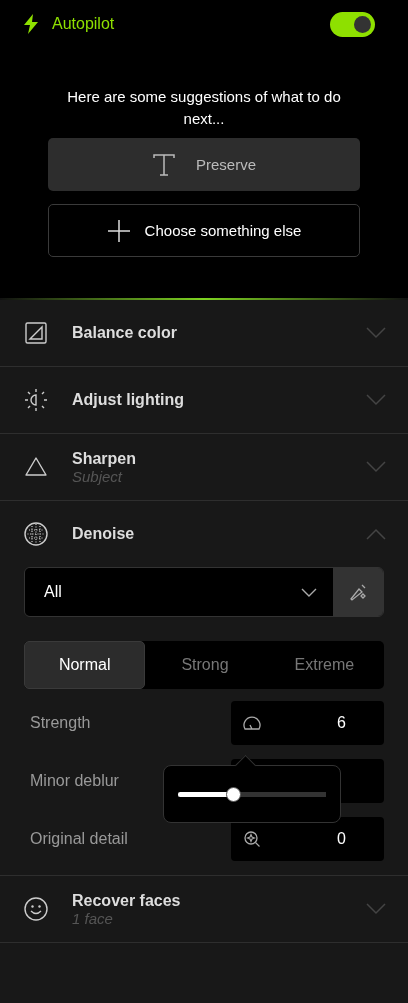 The image size is (408, 1003). I want to click on brush-icon, so click(358, 592).